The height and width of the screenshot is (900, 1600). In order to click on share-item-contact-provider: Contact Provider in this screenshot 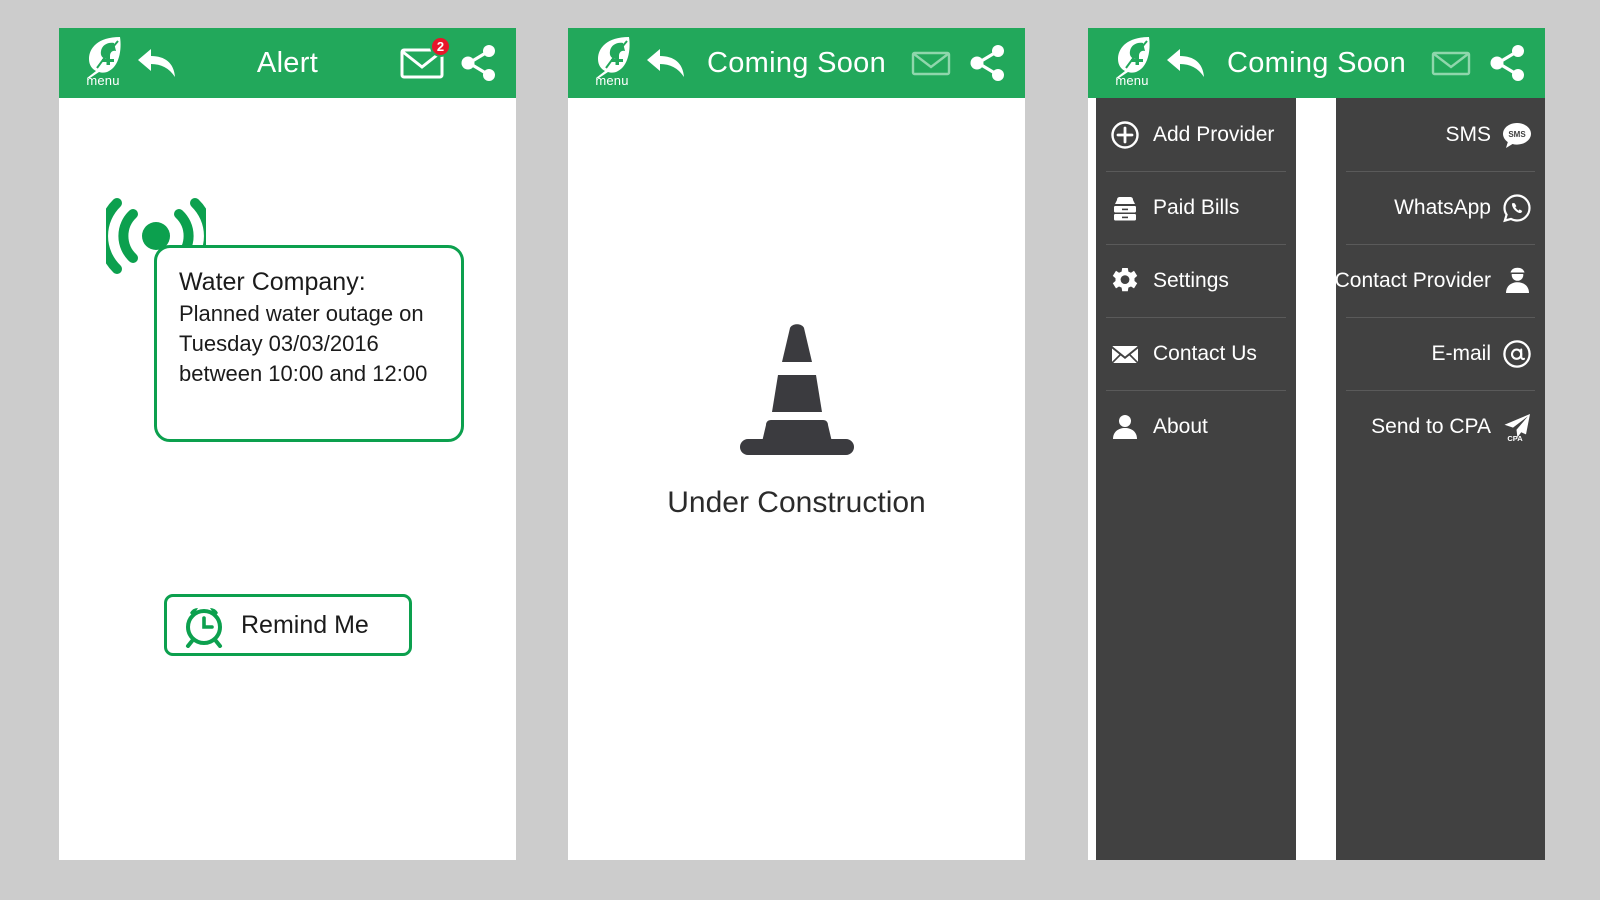, I will do `click(1439, 280)`.